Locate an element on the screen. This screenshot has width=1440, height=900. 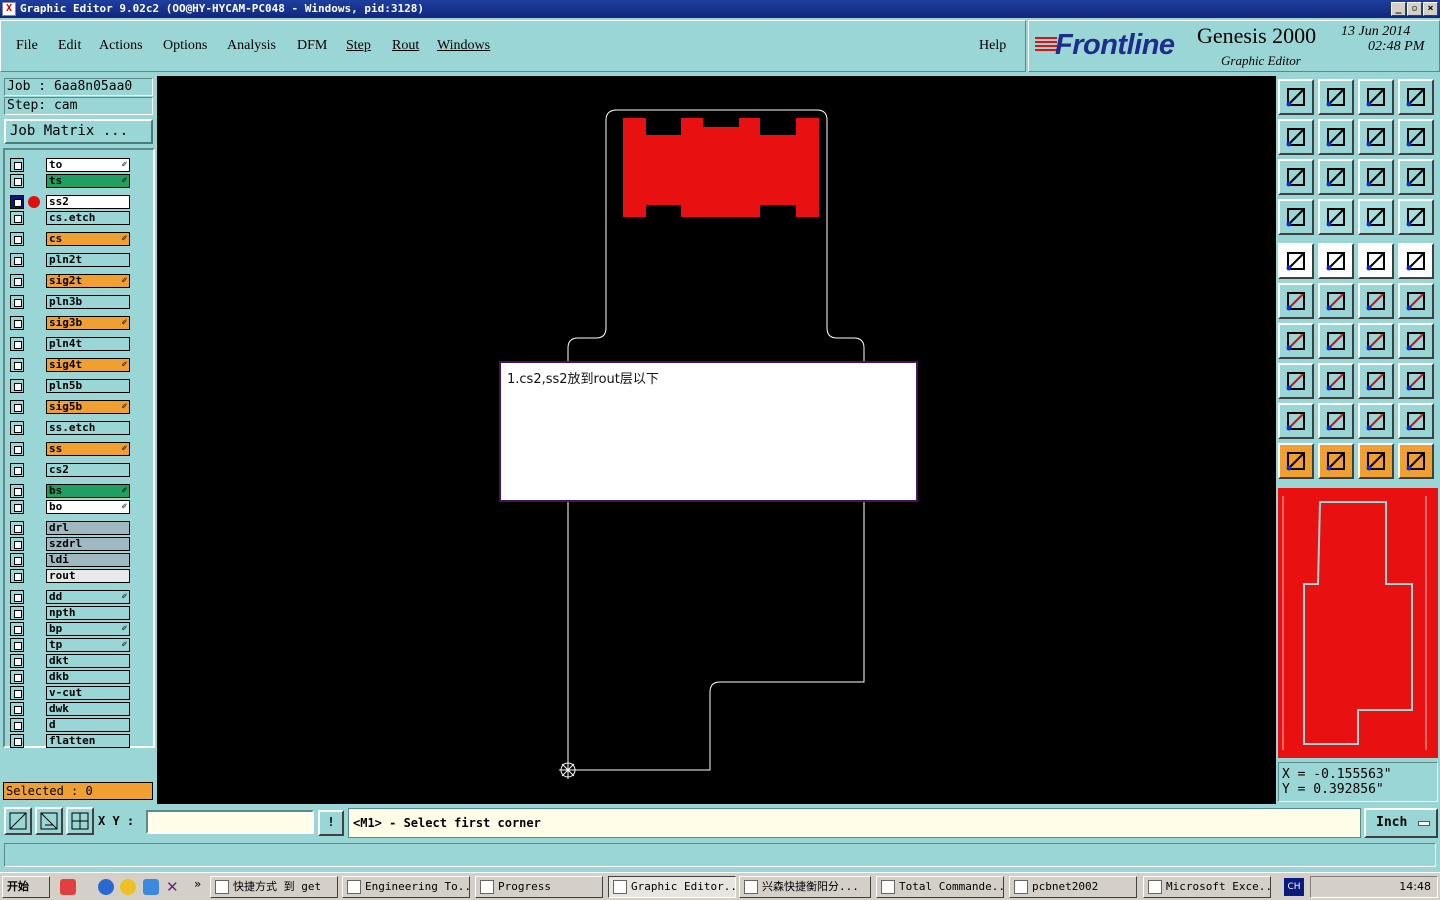
layer-name: pln2t is located at coordinates (88, 260).